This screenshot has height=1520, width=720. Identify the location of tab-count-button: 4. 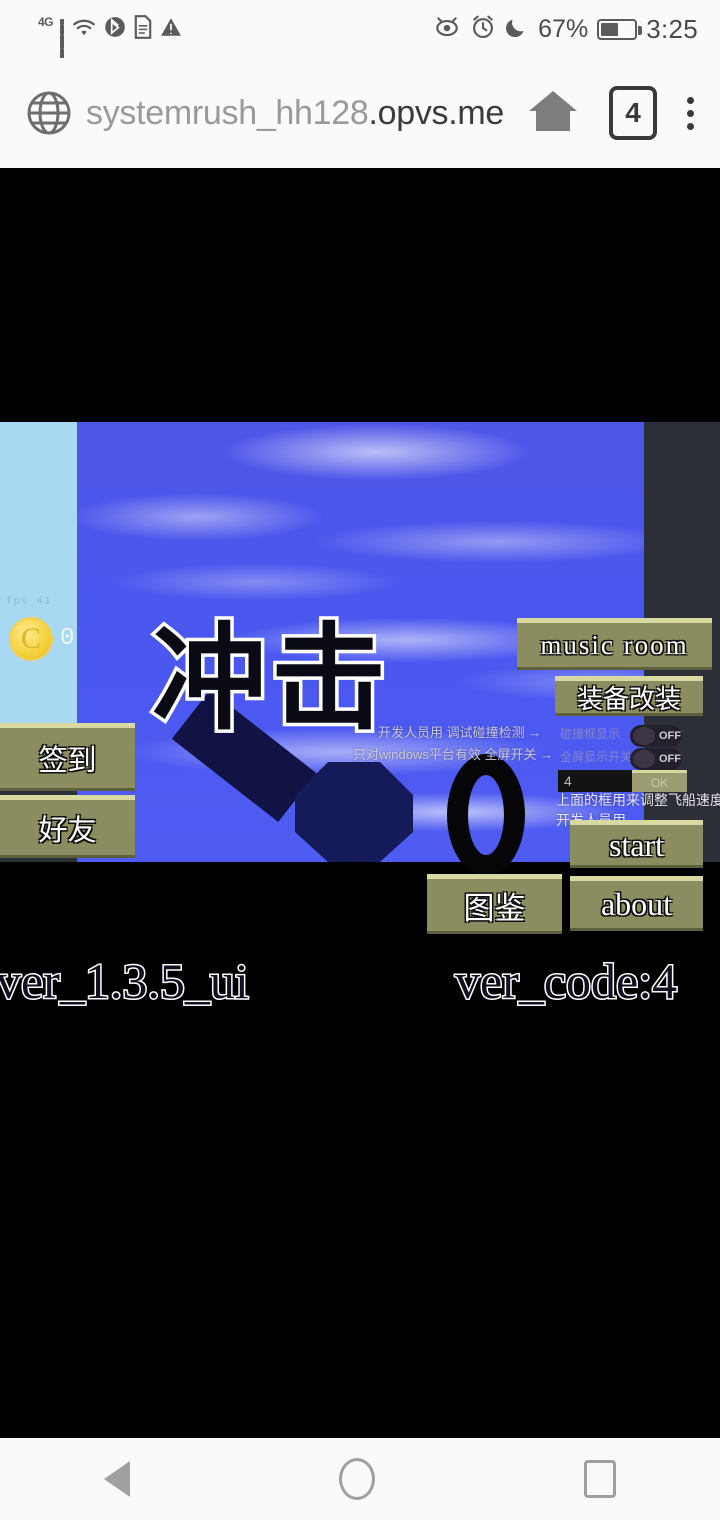
(633, 113).